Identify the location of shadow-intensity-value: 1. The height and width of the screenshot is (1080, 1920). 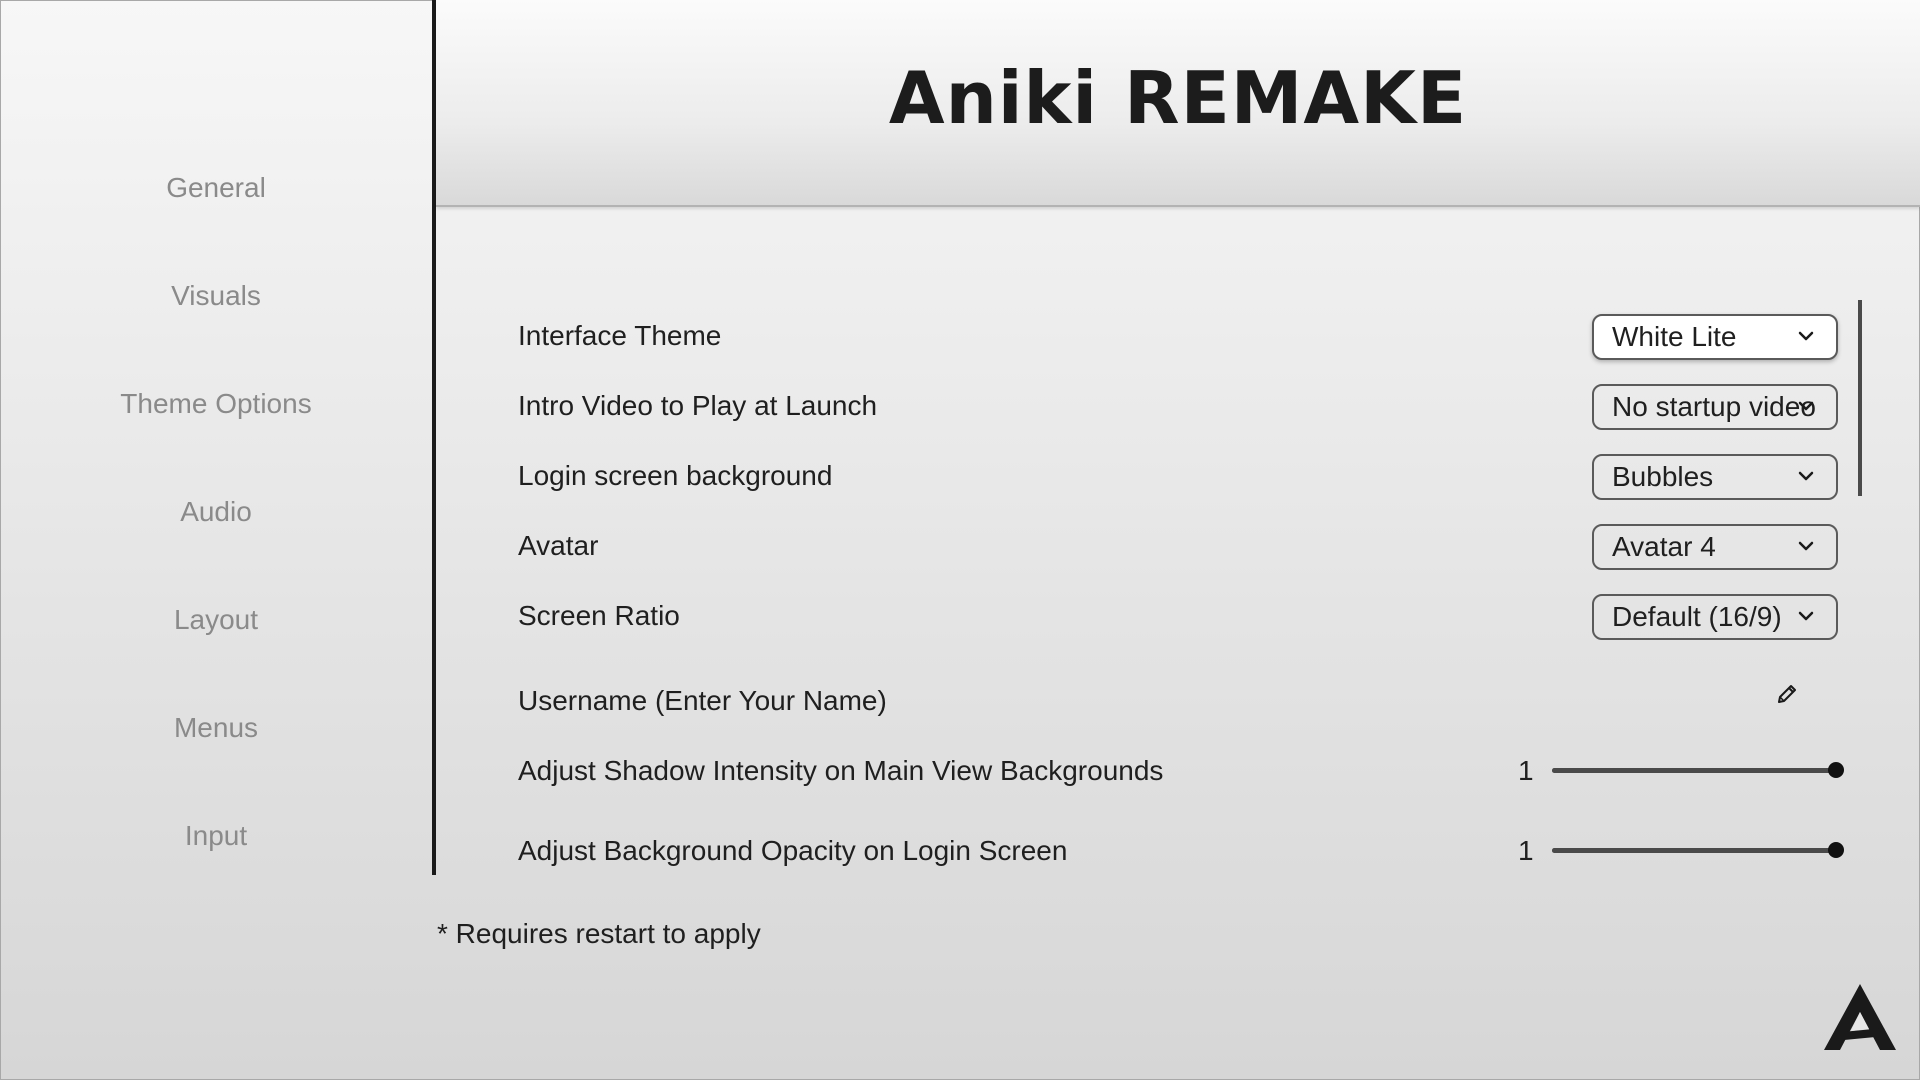
(1526, 770).